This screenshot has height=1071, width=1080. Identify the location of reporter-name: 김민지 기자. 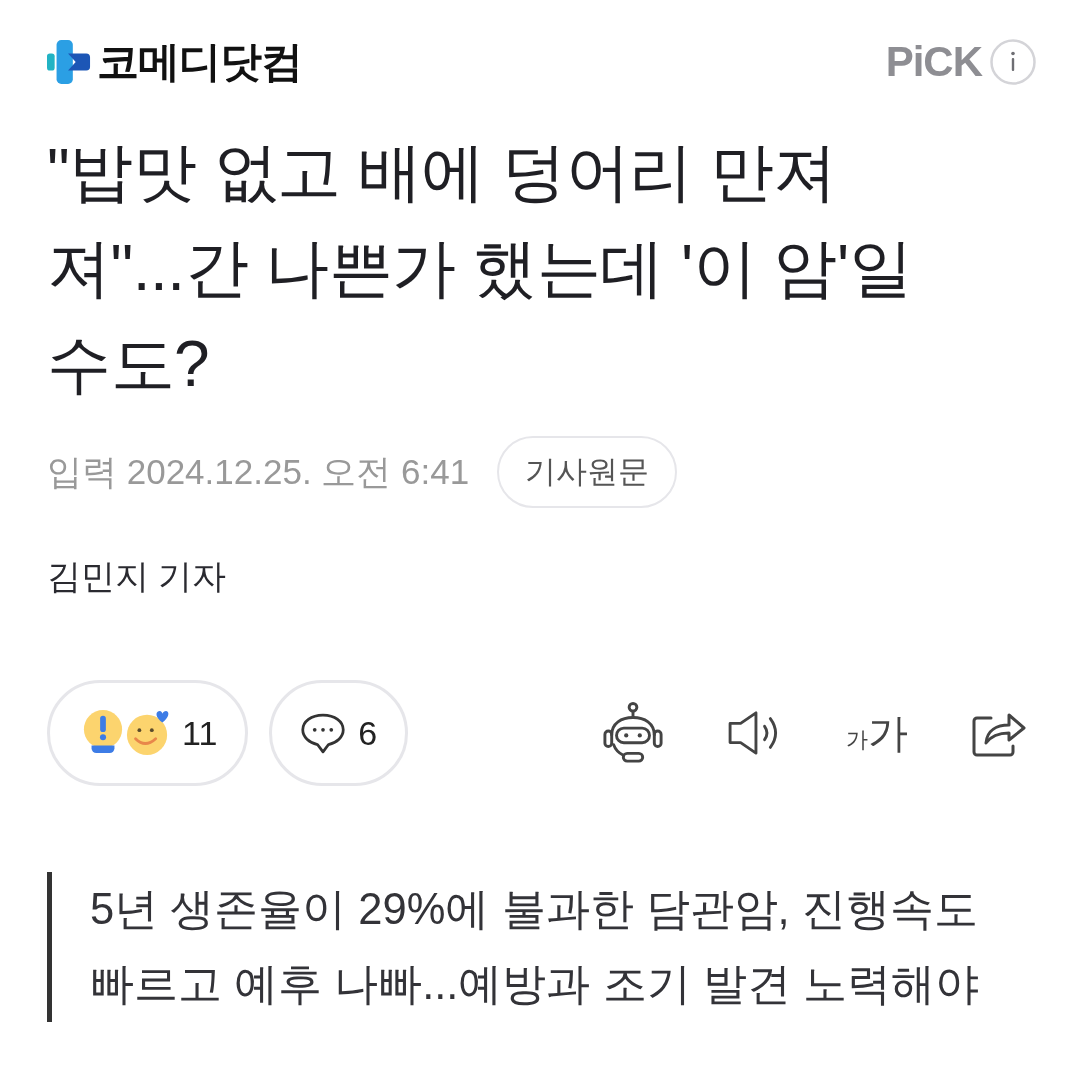
(137, 576).